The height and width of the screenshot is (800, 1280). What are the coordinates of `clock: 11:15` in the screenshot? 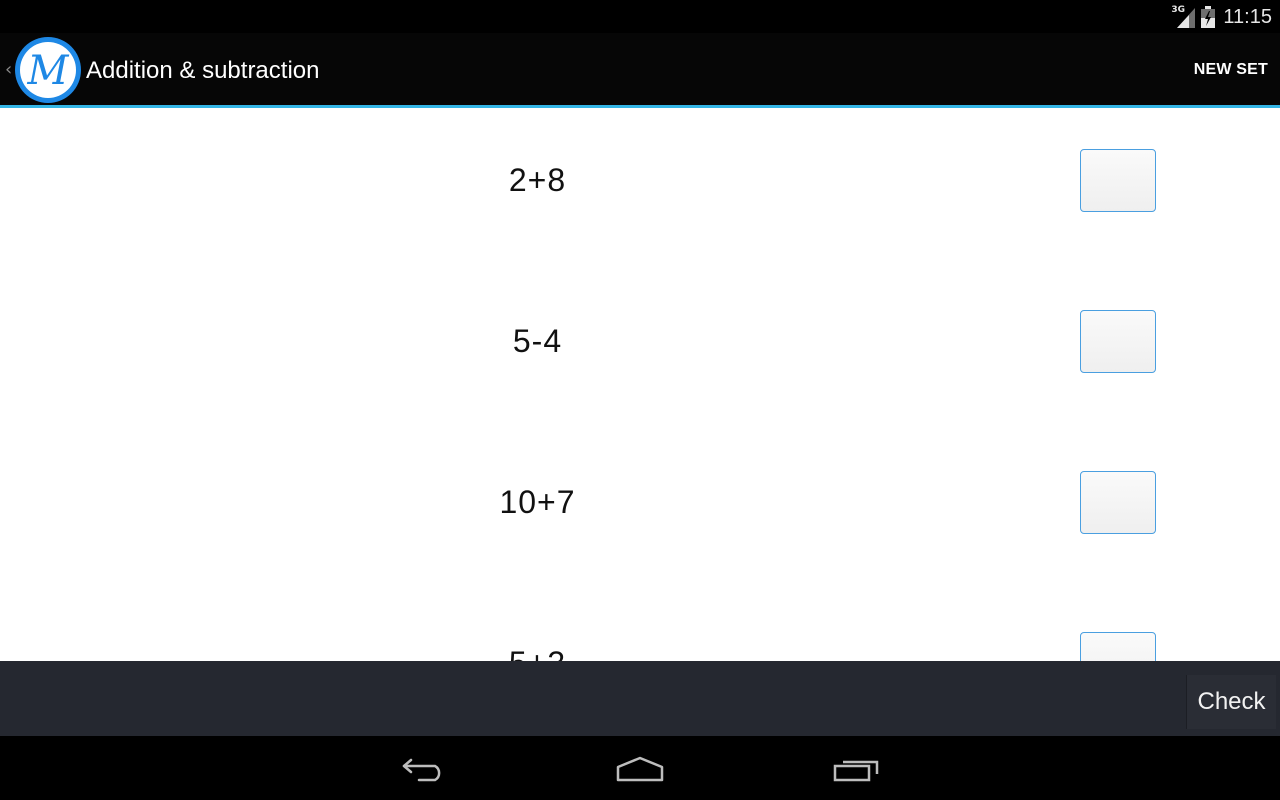 It's located at (1247, 16).